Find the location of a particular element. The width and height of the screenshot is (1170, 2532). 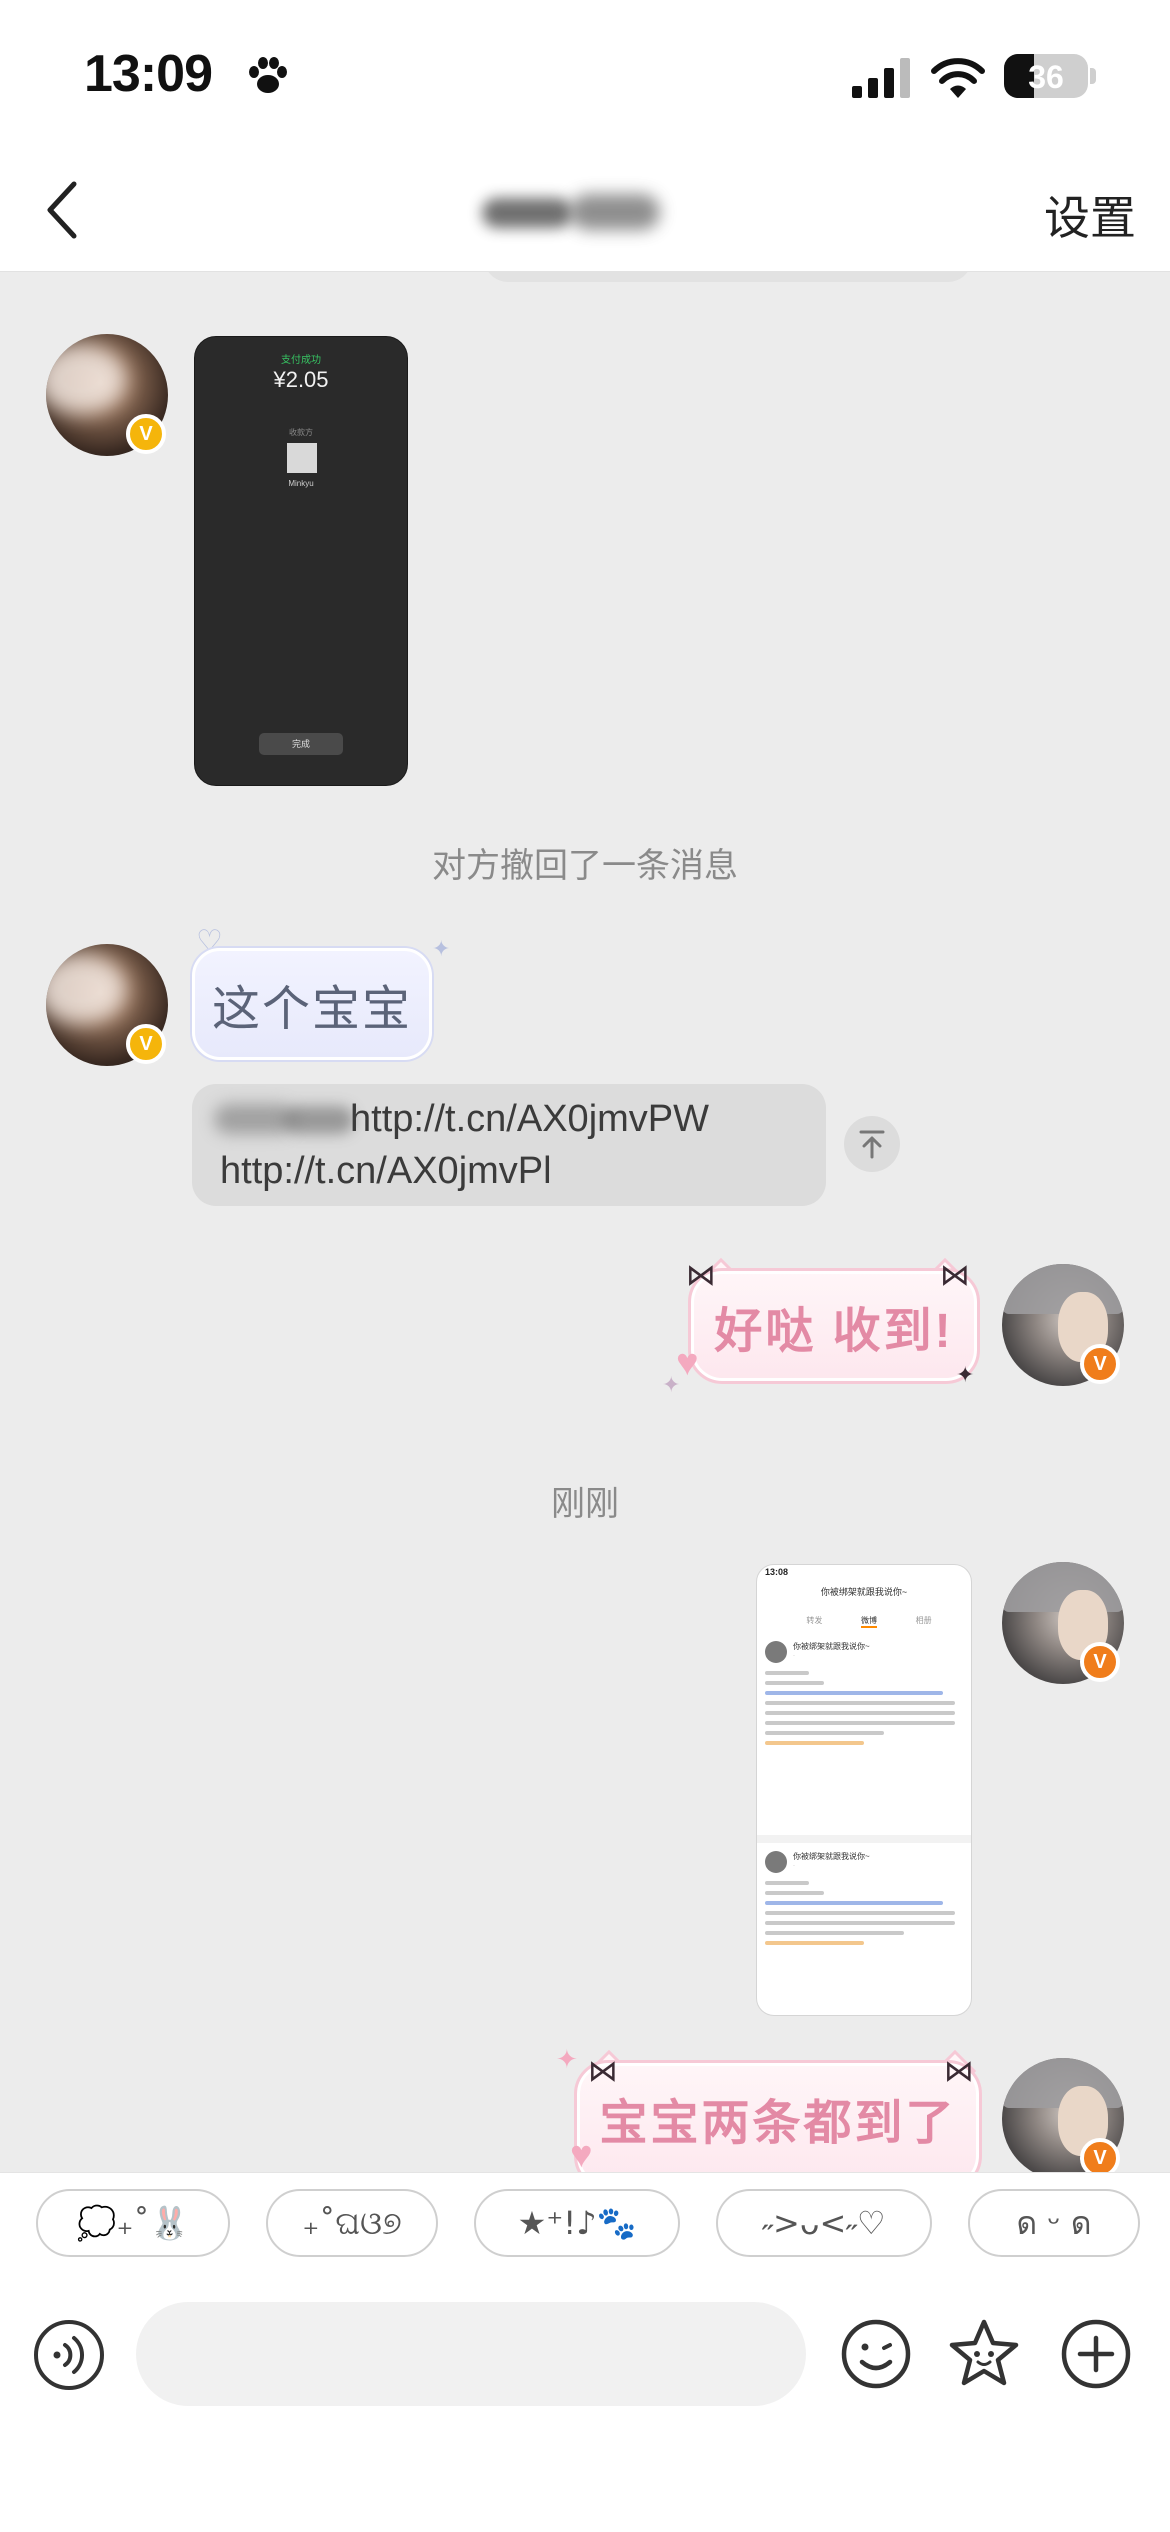

link-text: http://t.cn/AX0jmvPl is located at coordinates (386, 1171).